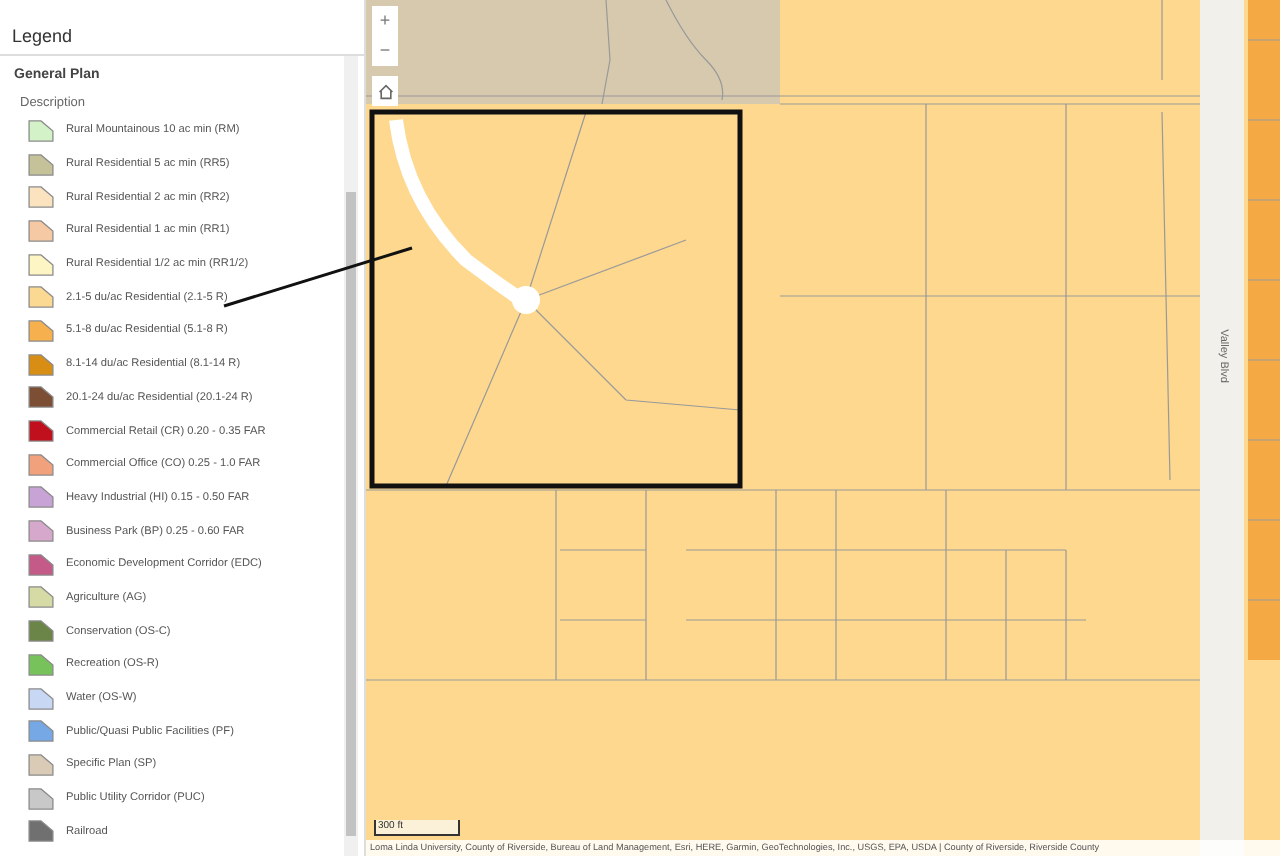 This screenshot has height=856, width=1280. I want to click on home-icon, so click(385, 91).